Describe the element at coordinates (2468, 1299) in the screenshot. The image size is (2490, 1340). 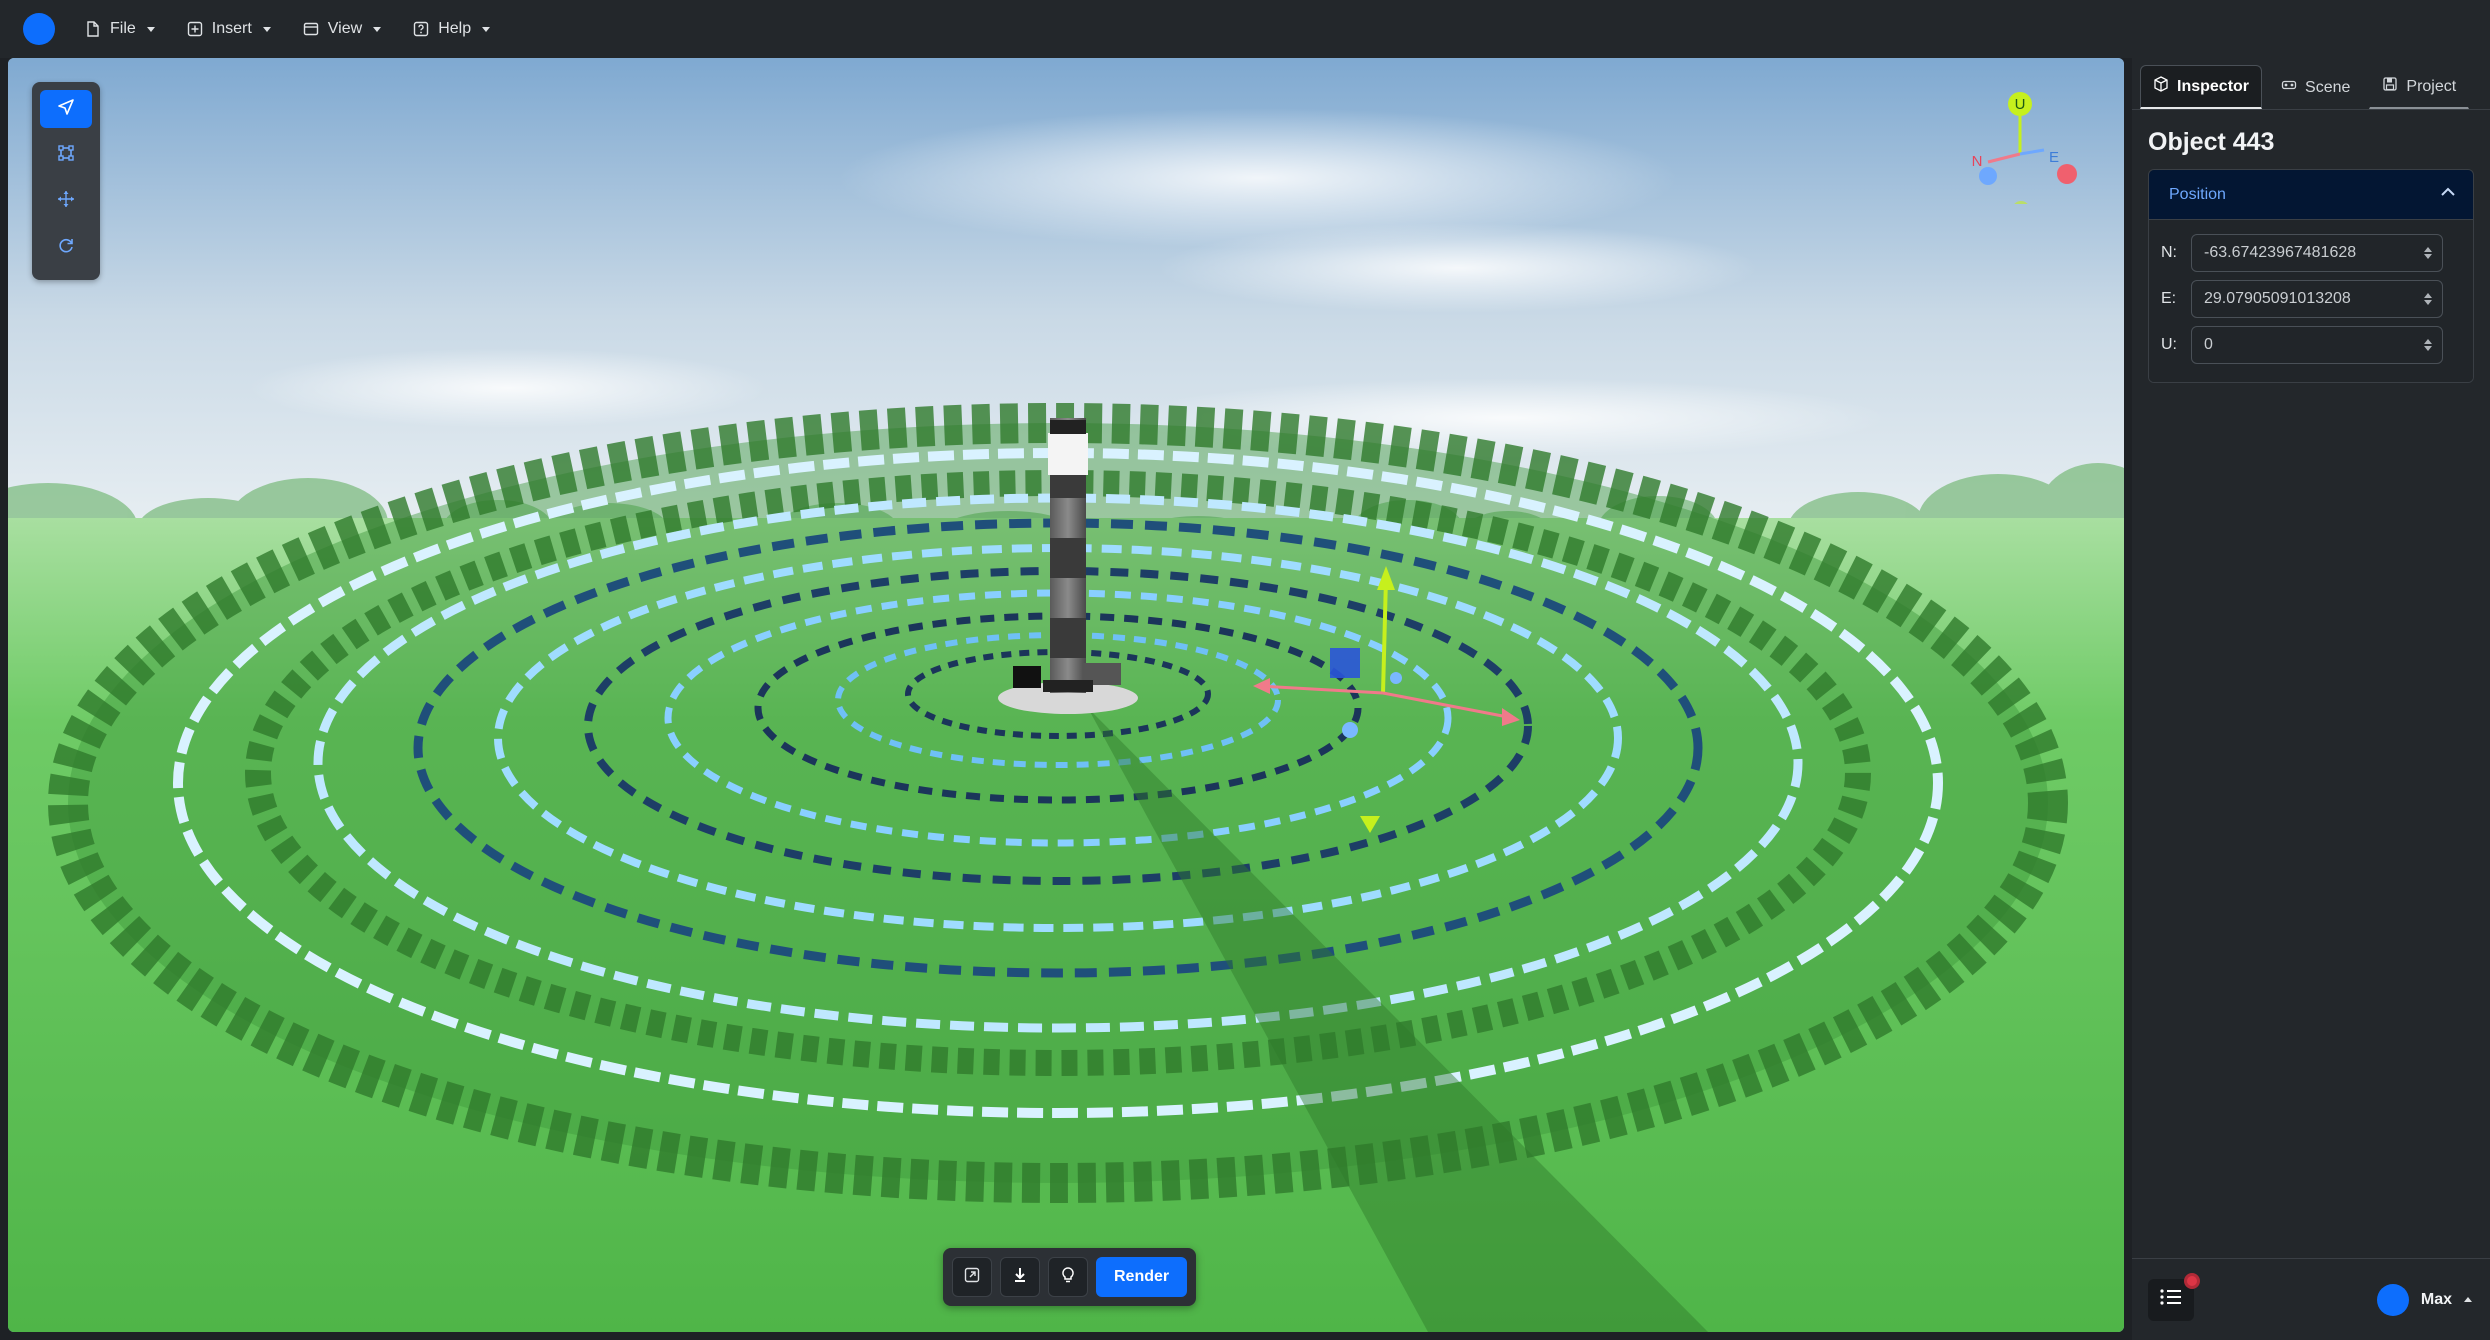
I see `caret-up-icon` at that location.